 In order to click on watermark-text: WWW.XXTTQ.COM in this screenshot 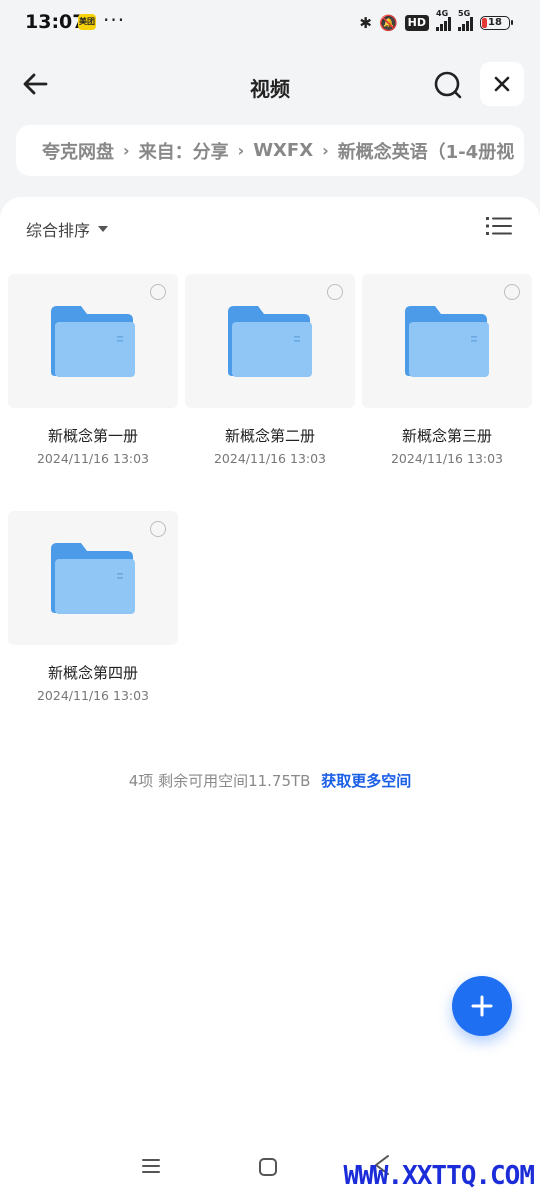, I will do `click(439, 1176)`.